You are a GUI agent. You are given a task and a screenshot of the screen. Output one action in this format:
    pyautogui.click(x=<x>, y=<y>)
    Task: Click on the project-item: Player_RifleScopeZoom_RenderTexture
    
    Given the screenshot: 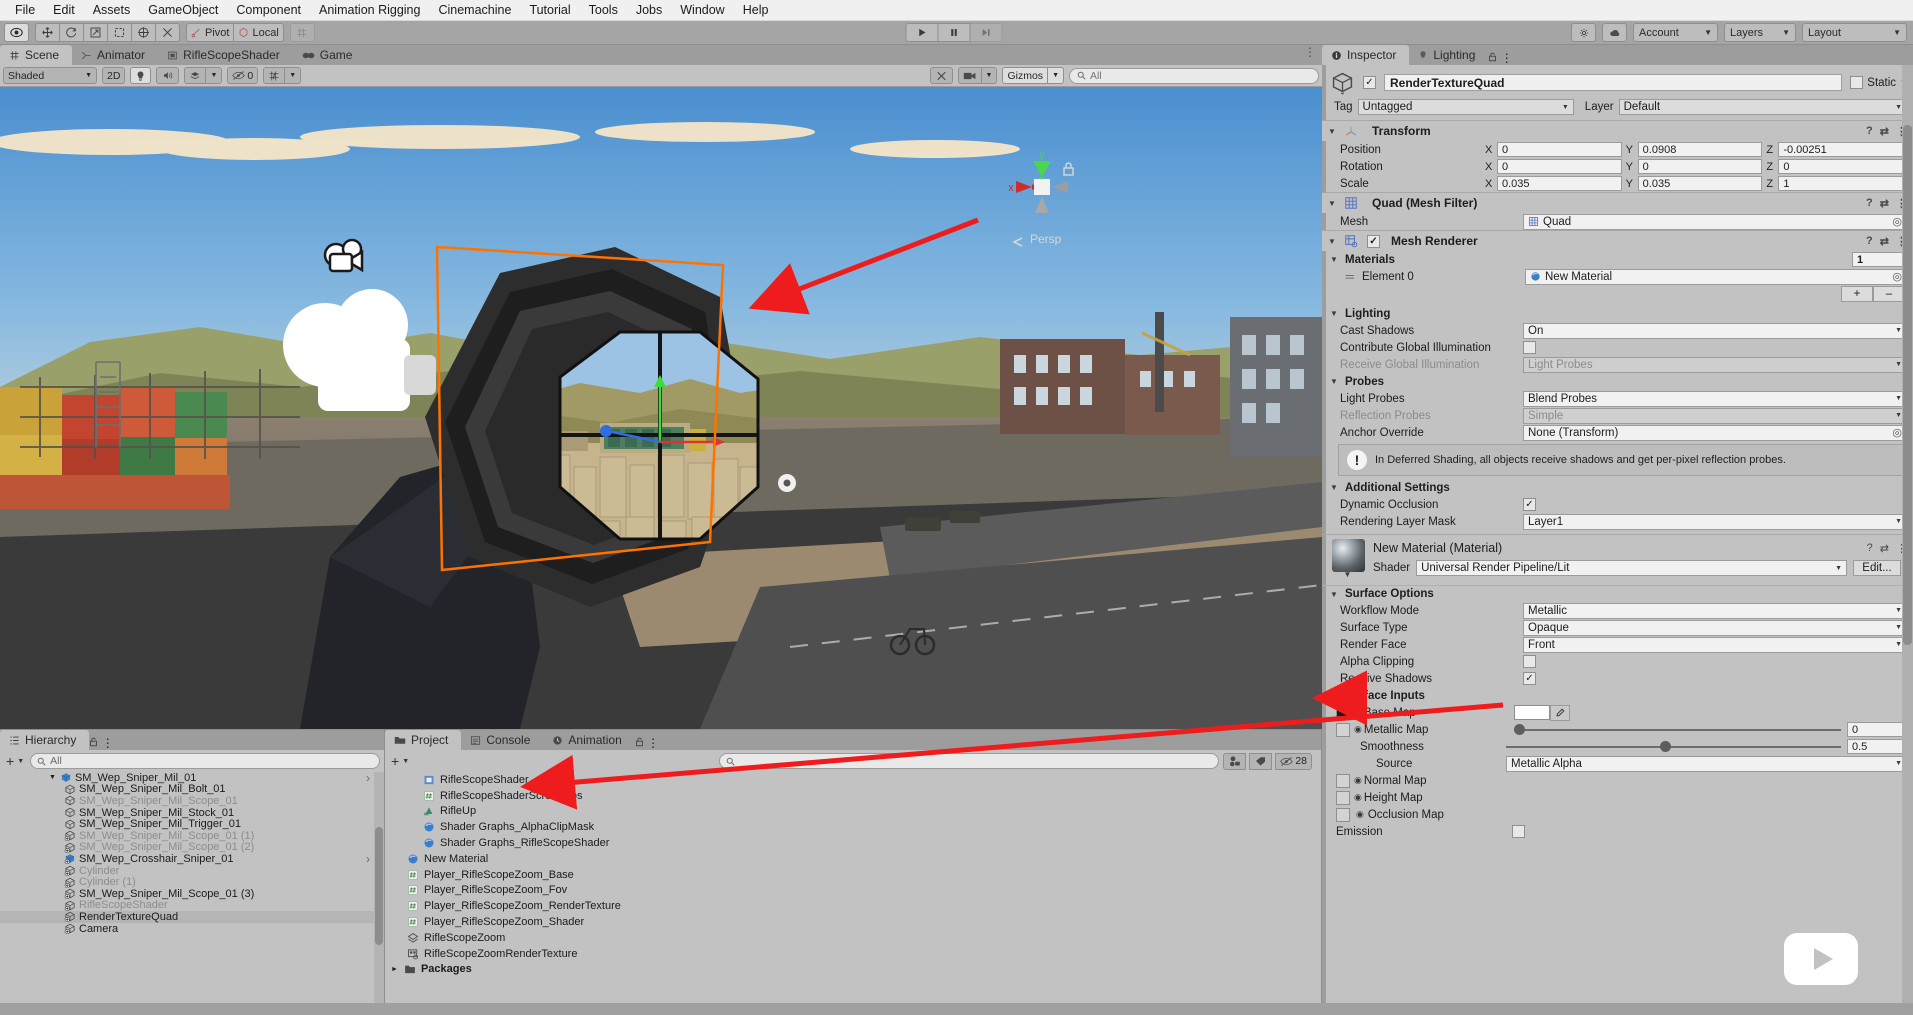 What is the action you would take?
    pyautogui.click(x=853, y=906)
    